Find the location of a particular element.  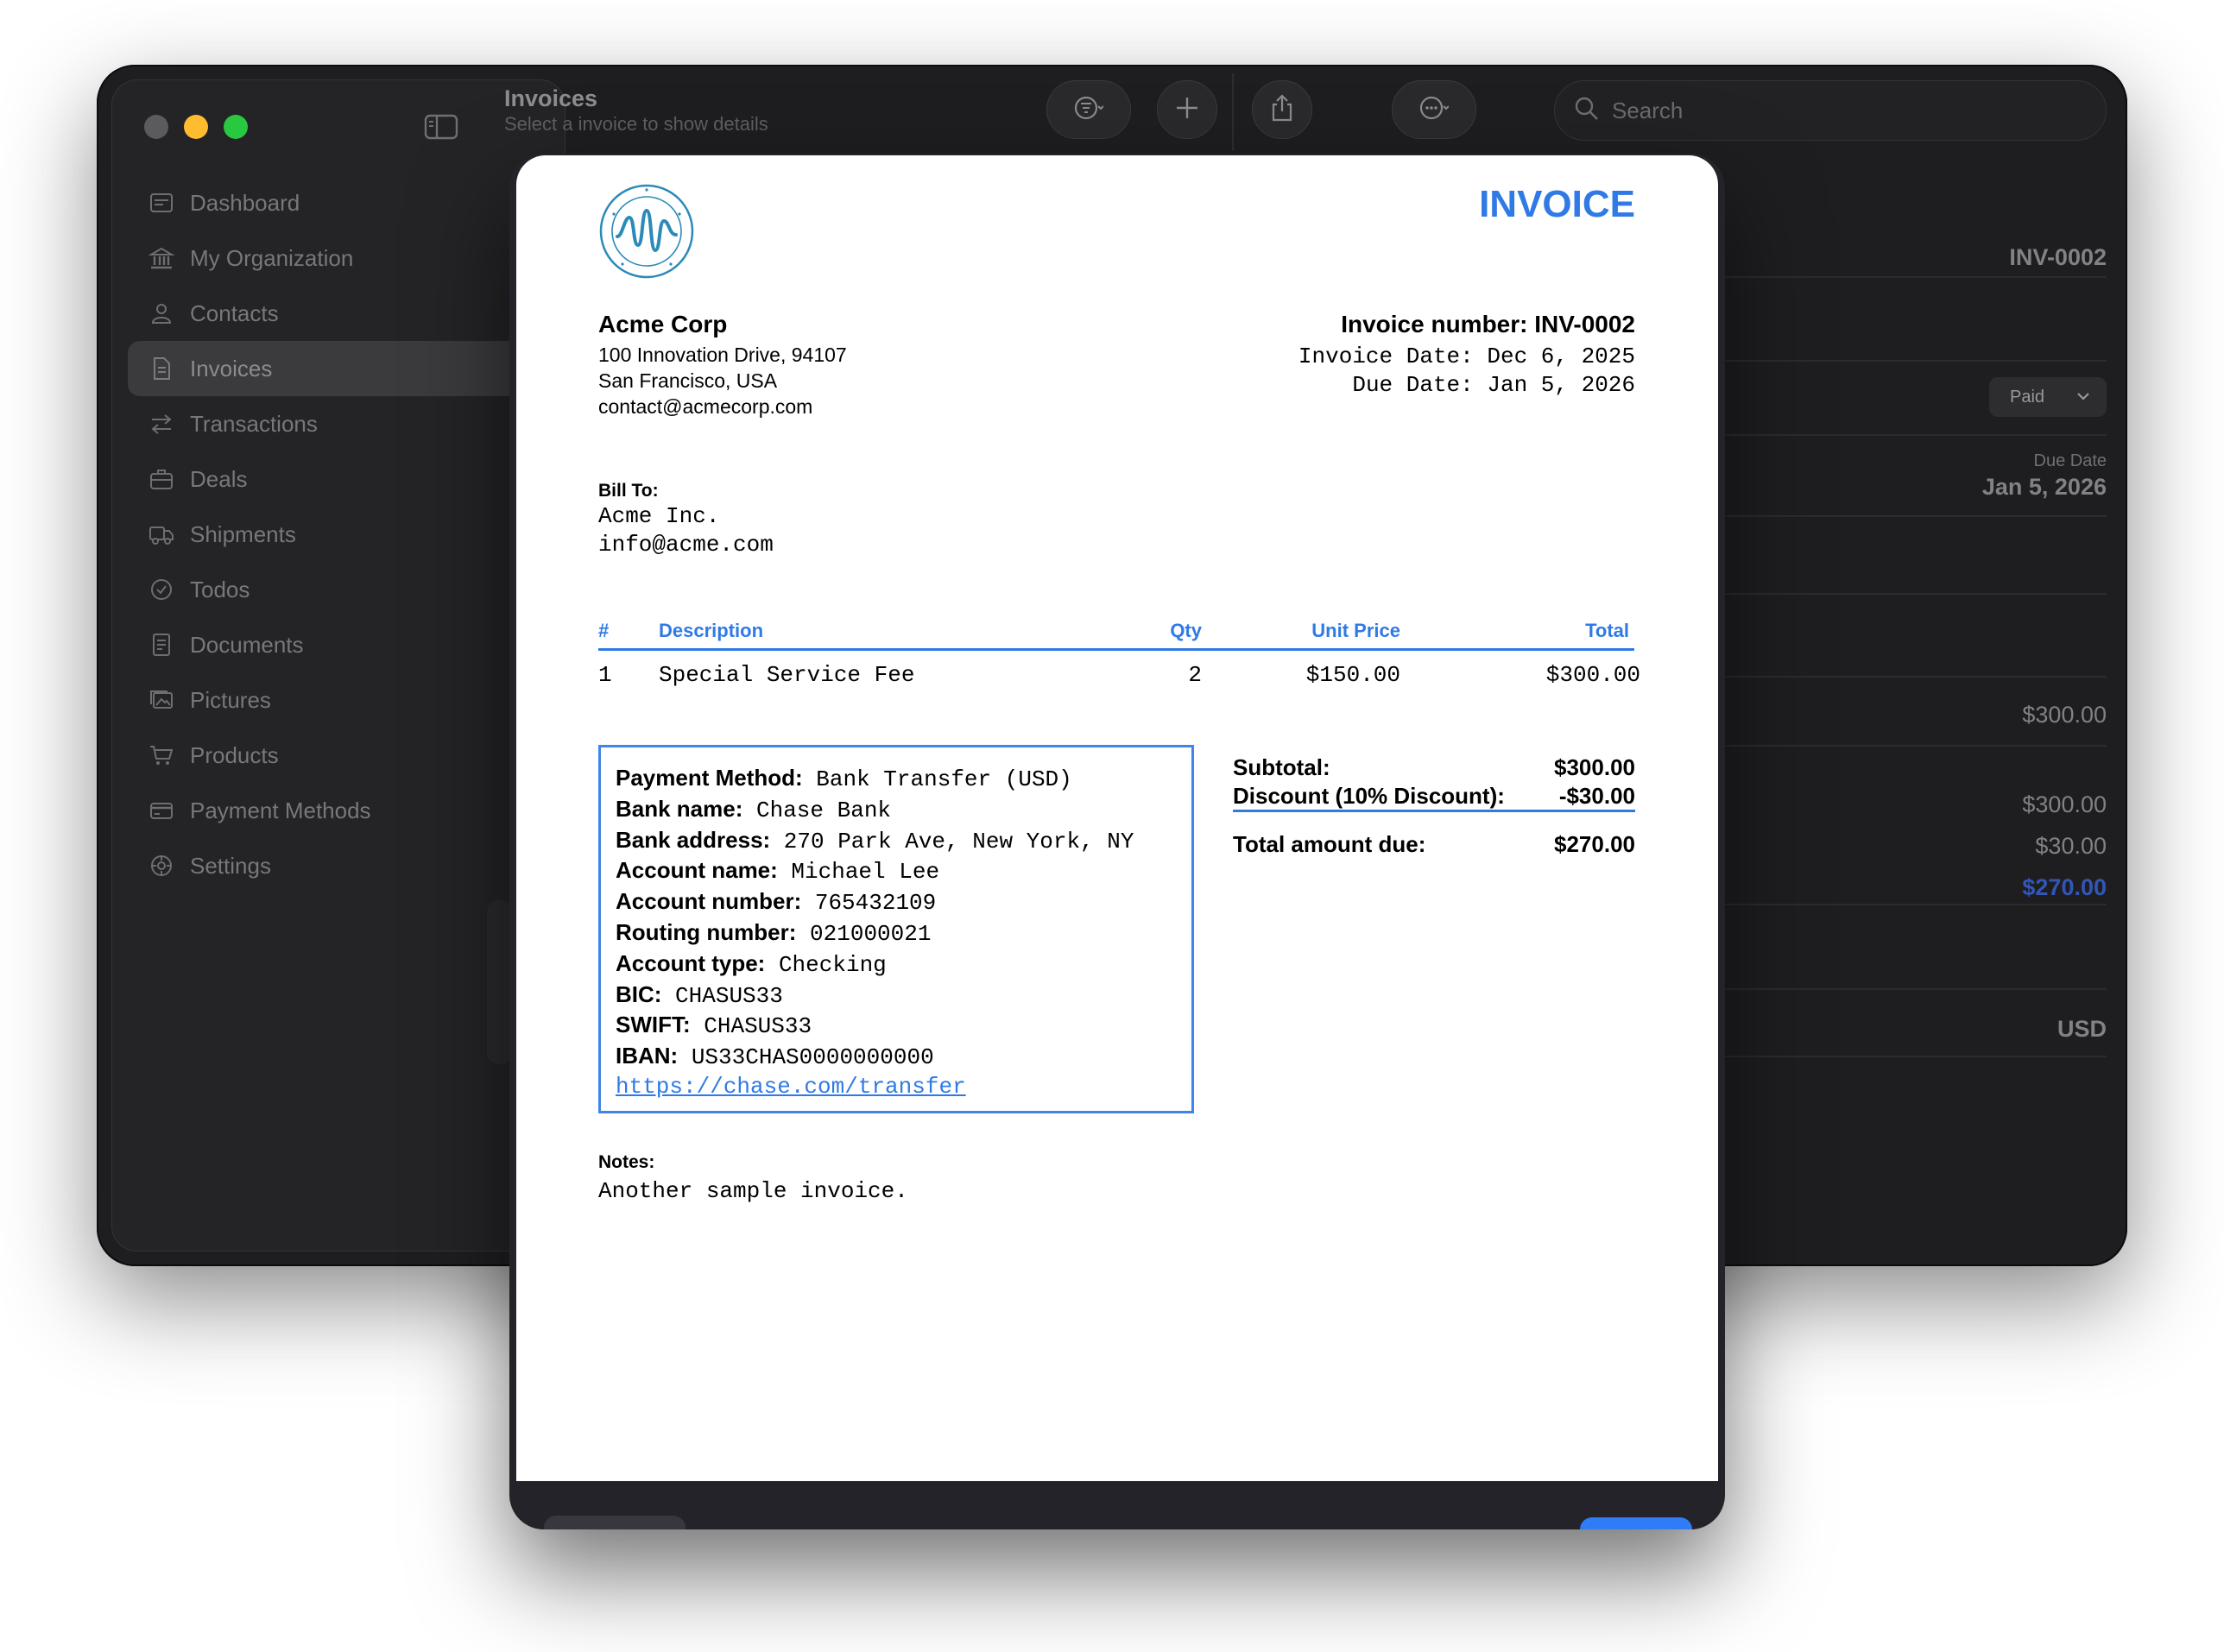

column-header-total: Total is located at coordinates (1607, 630).